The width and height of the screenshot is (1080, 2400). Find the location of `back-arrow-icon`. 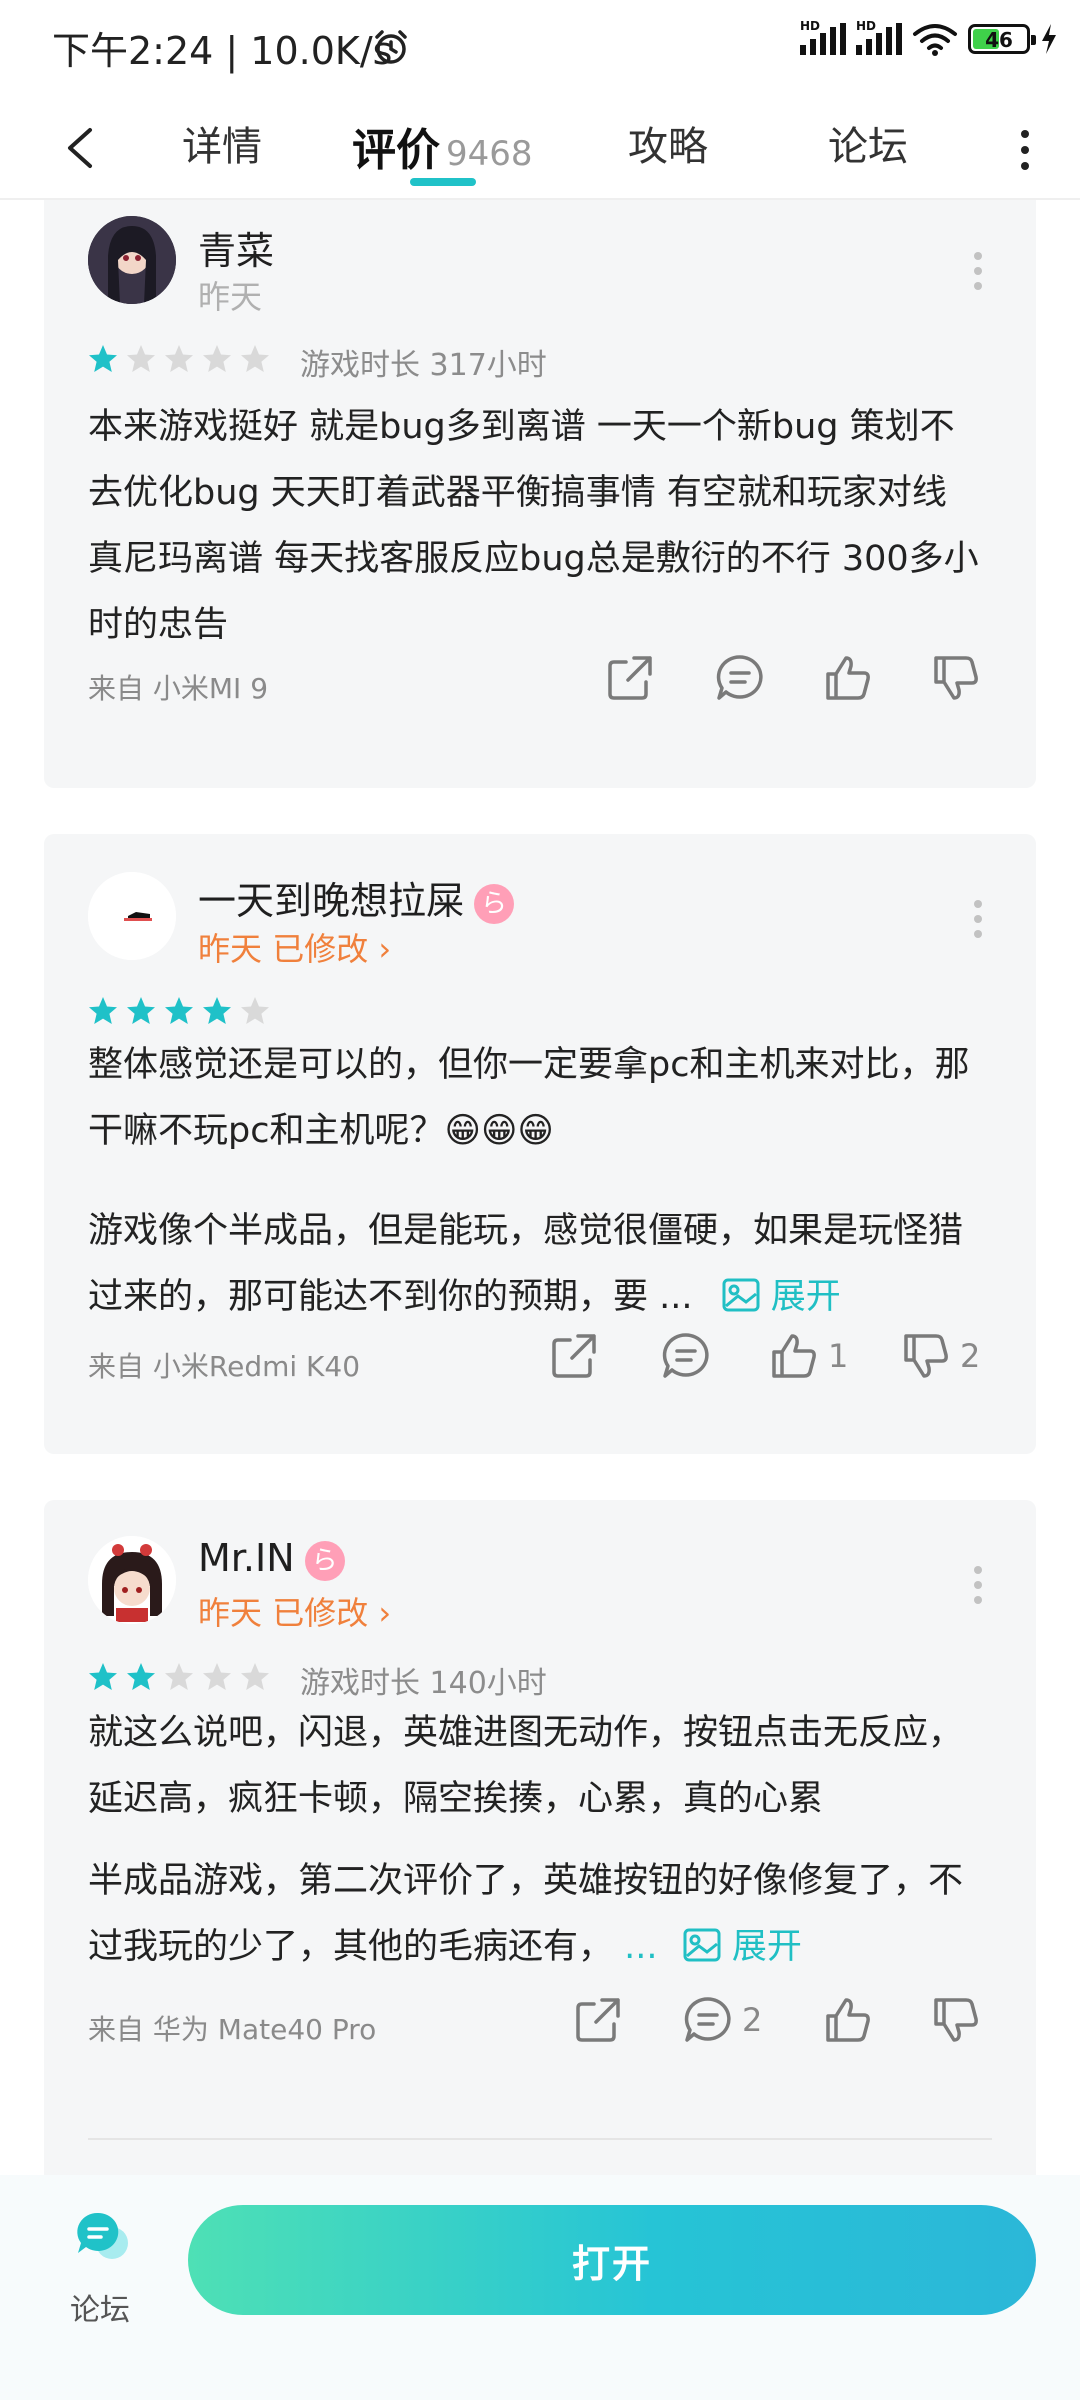

back-arrow-icon is located at coordinates (84, 148).